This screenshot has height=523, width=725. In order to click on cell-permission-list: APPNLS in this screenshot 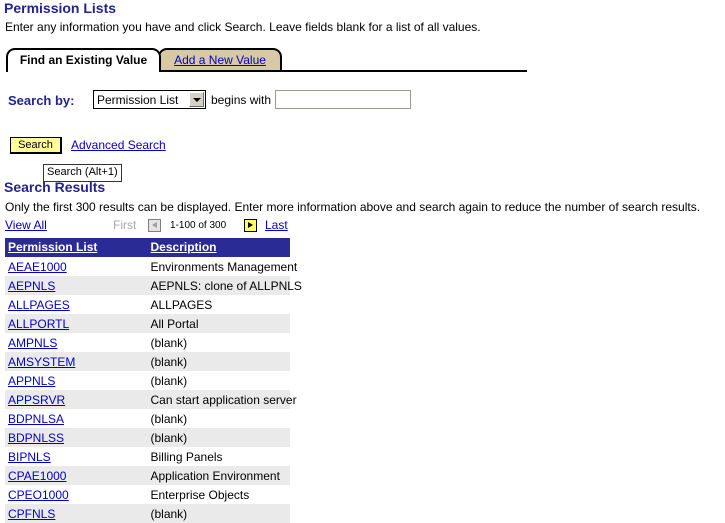, I will do `click(76, 380)`.